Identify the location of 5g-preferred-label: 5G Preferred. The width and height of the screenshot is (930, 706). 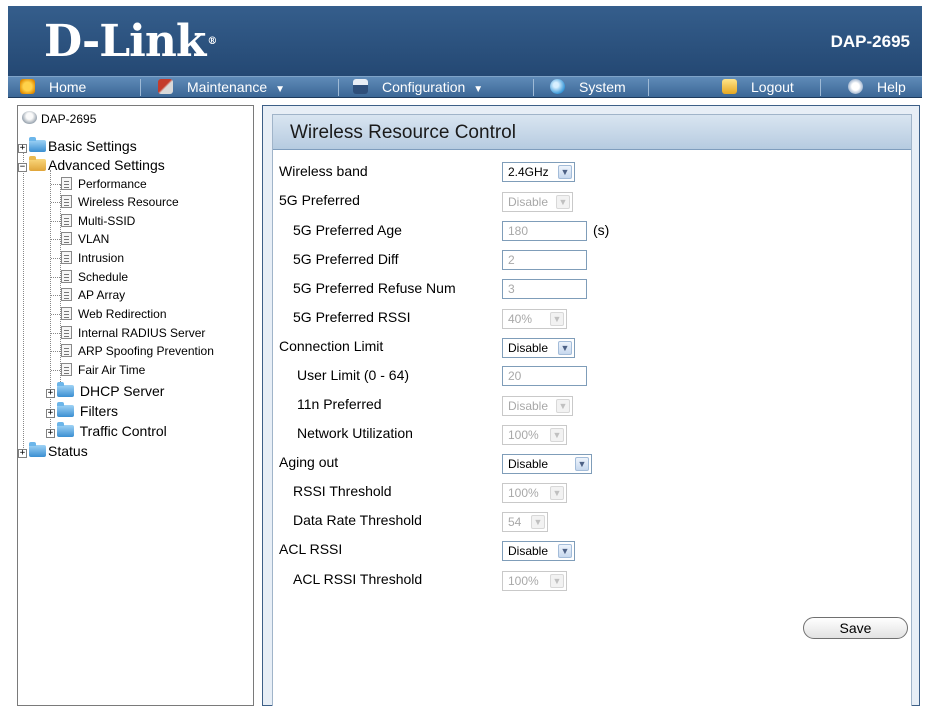
(319, 200).